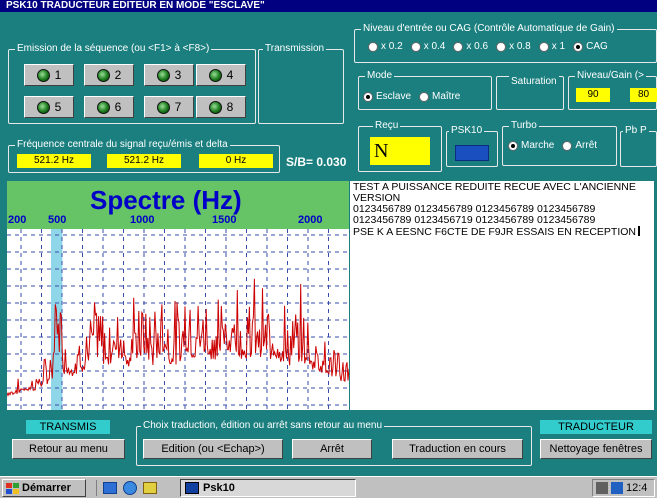  What do you see at coordinates (392, 46) in the screenshot?
I see `level-option-label: x 0.2` at bounding box center [392, 46].